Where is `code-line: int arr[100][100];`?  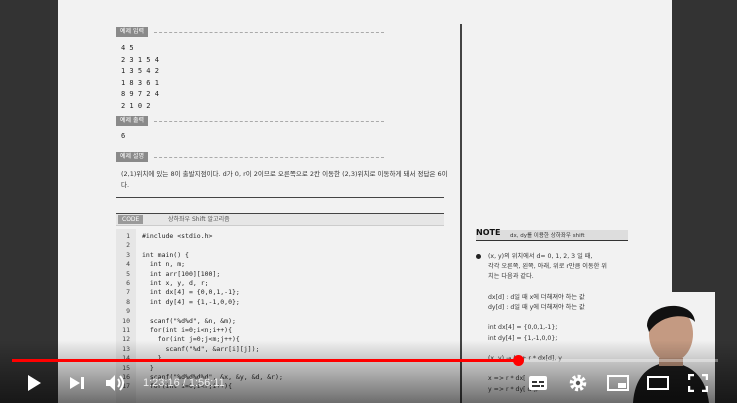 code-line: int arr[100][100]; is located at coordinates (181, 273).